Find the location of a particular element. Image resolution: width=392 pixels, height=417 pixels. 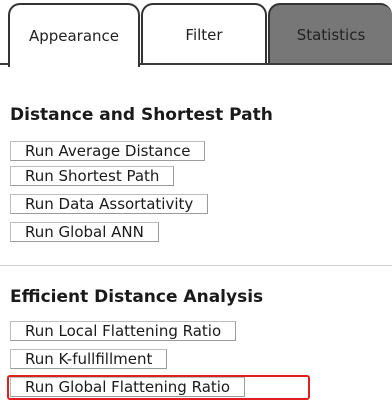

section-title-efficient: Efficient Distance Analysis is located at coordinates (137, 297).